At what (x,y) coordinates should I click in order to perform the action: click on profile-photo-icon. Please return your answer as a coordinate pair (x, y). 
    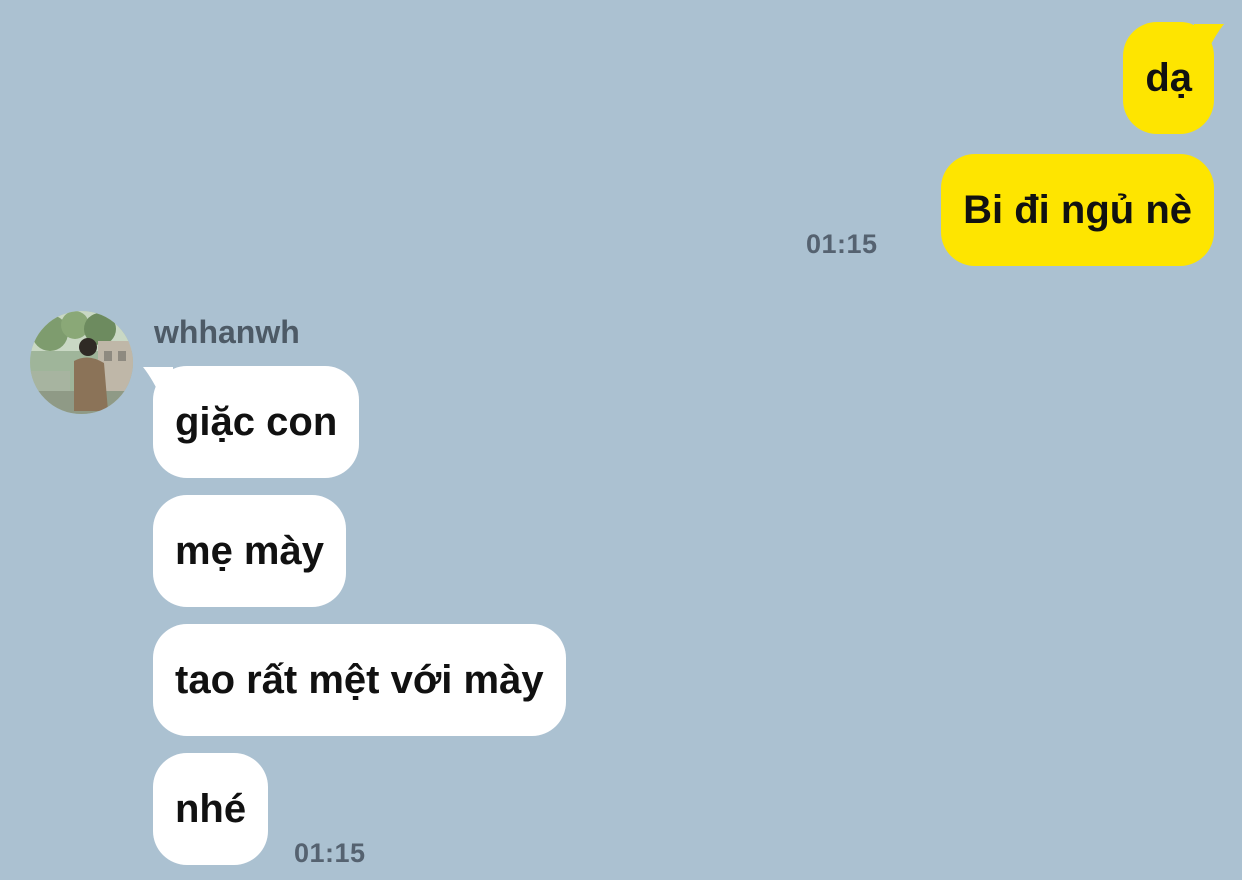
    Looking at the image, I should click on (81, 362).